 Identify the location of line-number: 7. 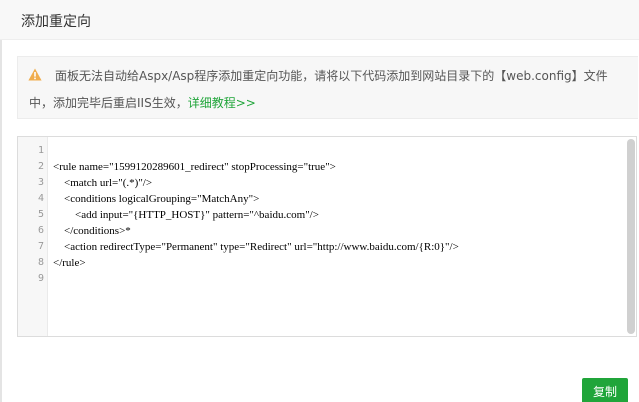
(40, 246).